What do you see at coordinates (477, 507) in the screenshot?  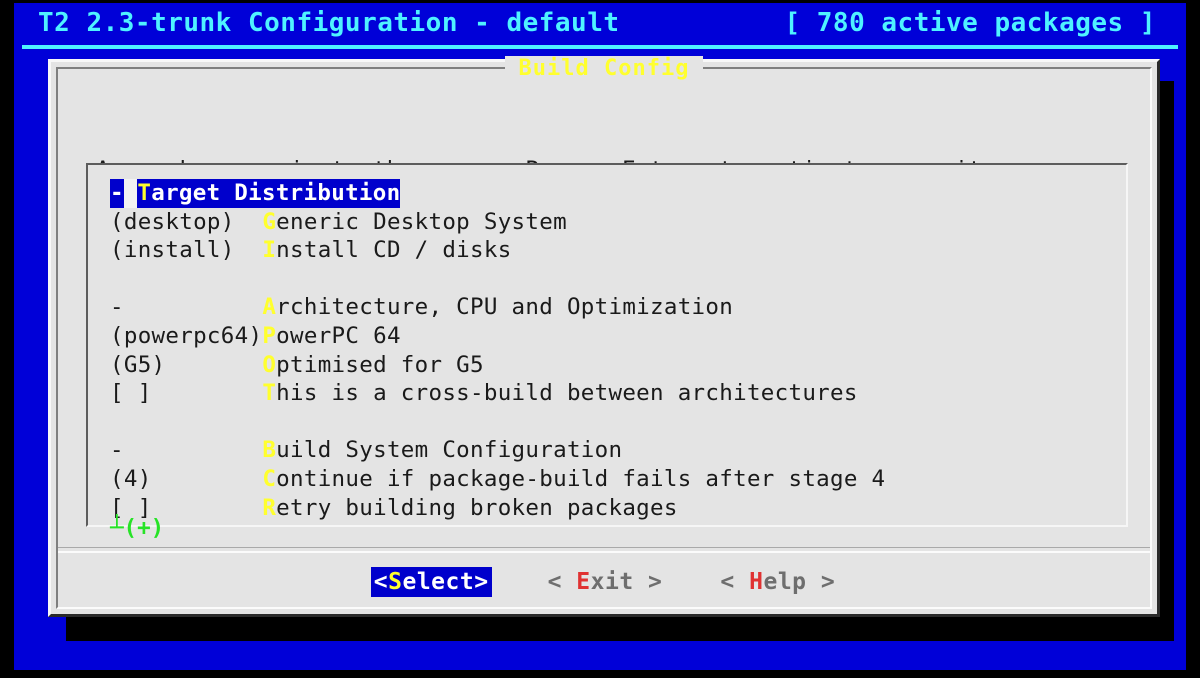 I see `menu-item-label: etry building broken packages` at bounding box center [477, 507].